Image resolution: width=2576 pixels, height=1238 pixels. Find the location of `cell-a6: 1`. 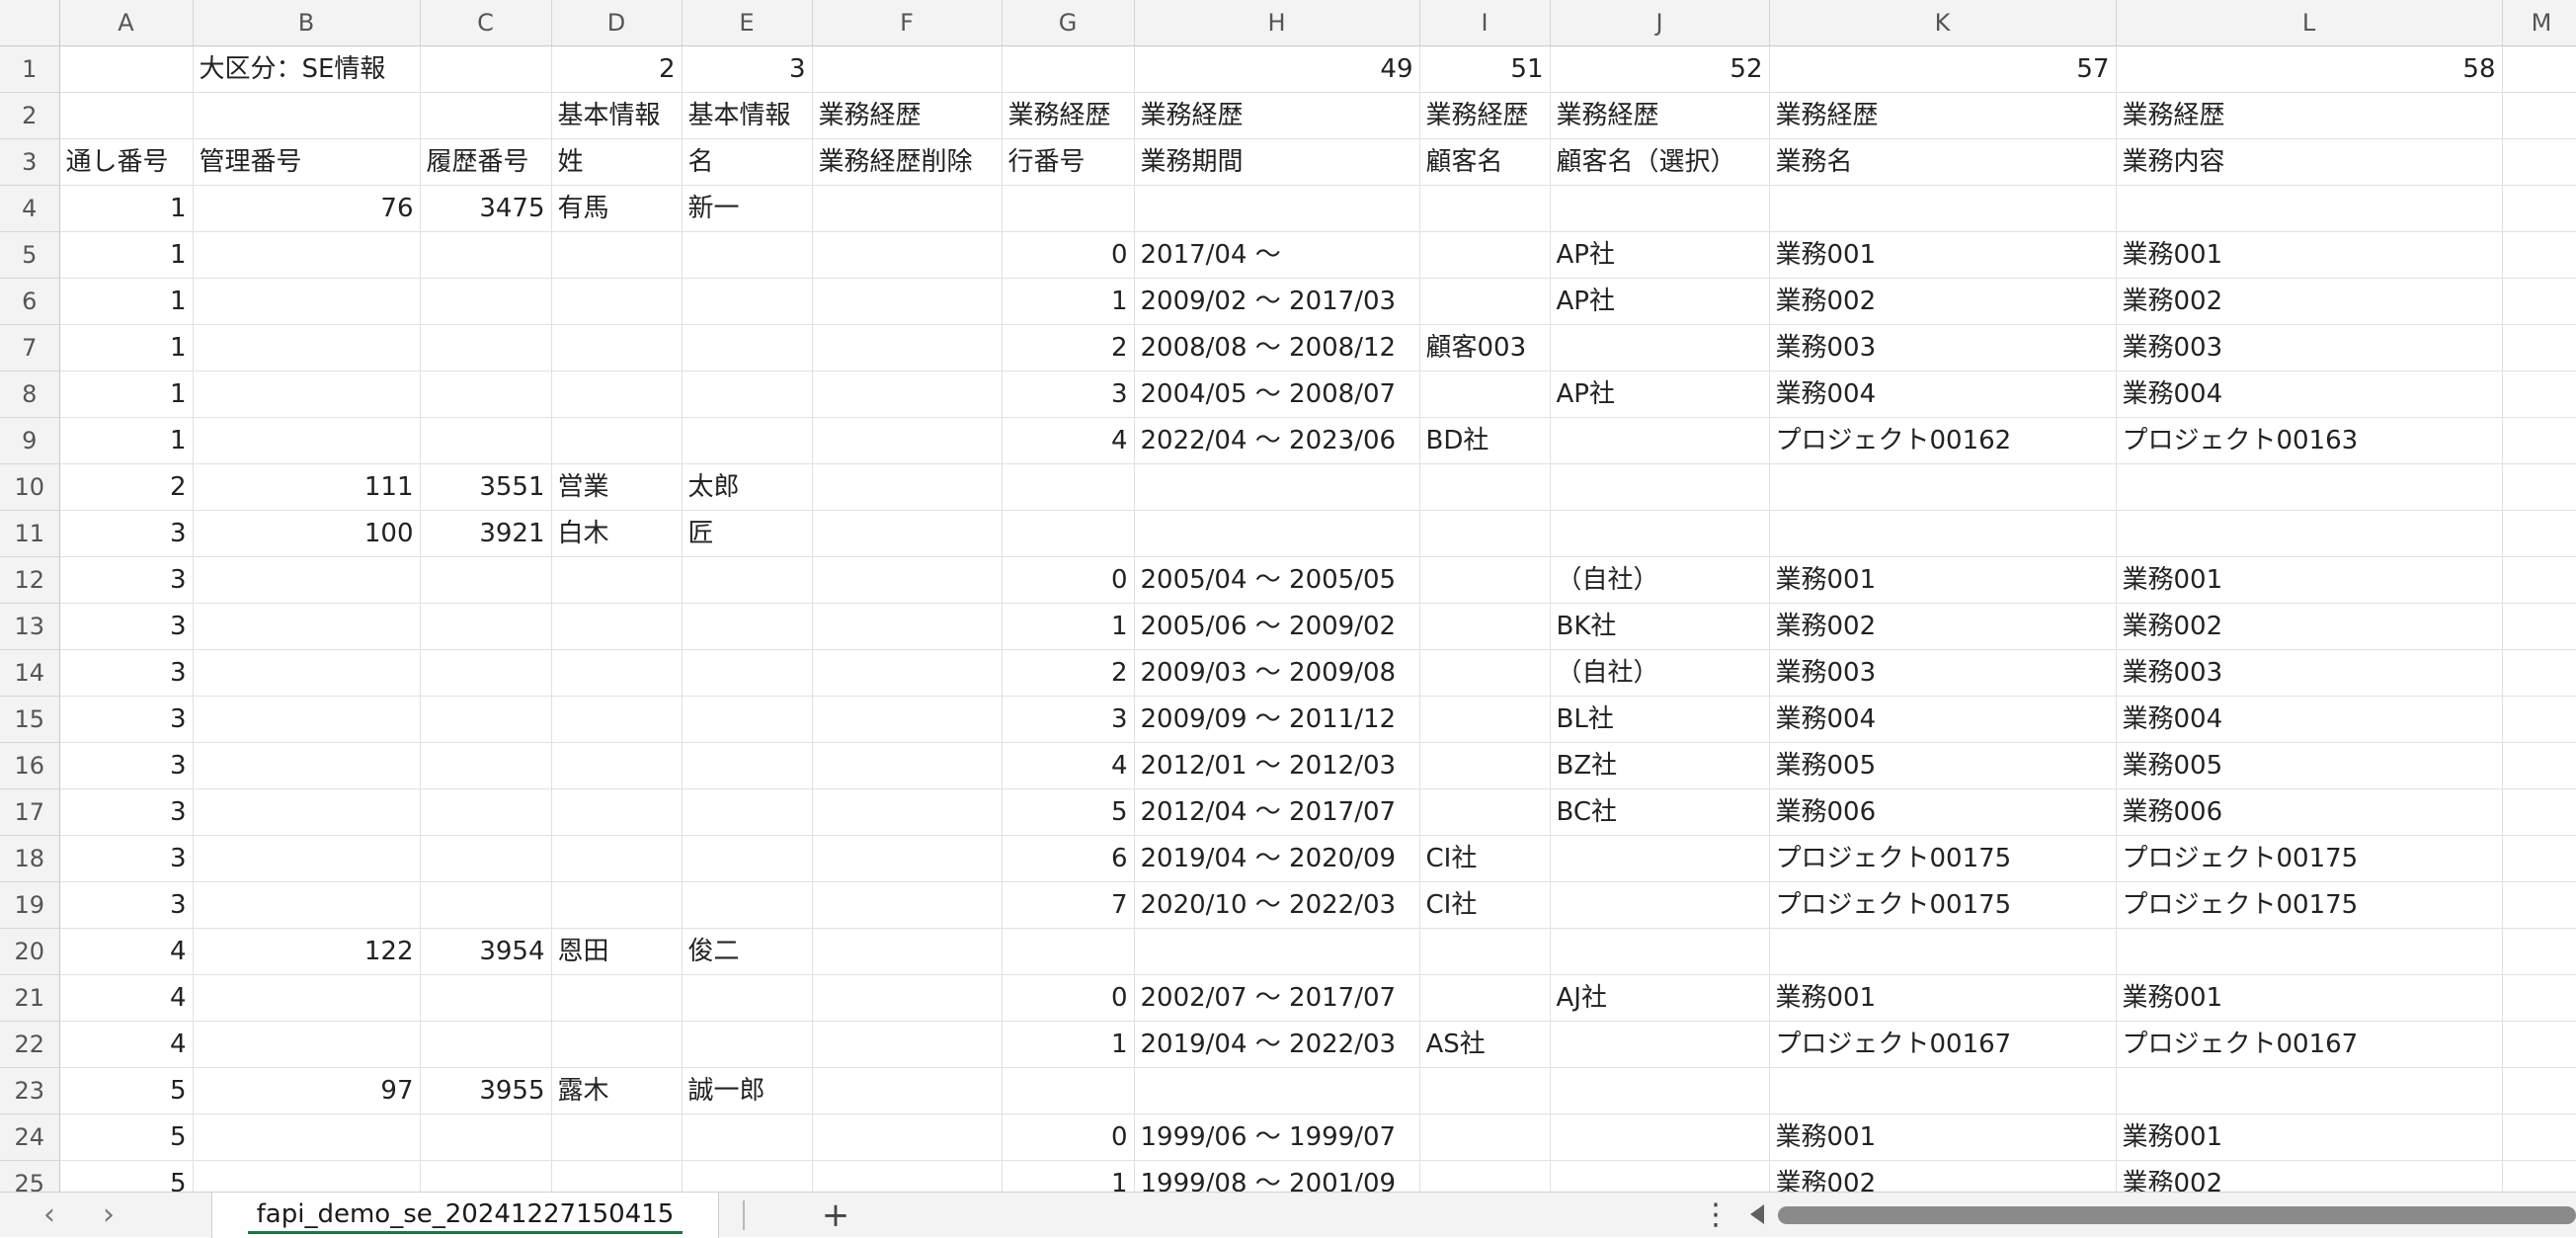

cell-a6: 1 is located at coordinates (126, 301).